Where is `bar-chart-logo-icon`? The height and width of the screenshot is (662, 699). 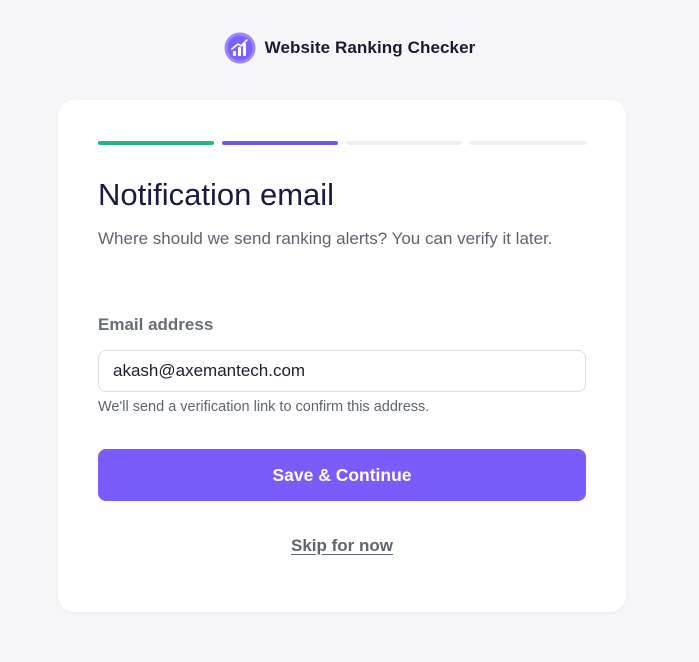
bar-chart-logo-icon is located at coordinates (240, 48).